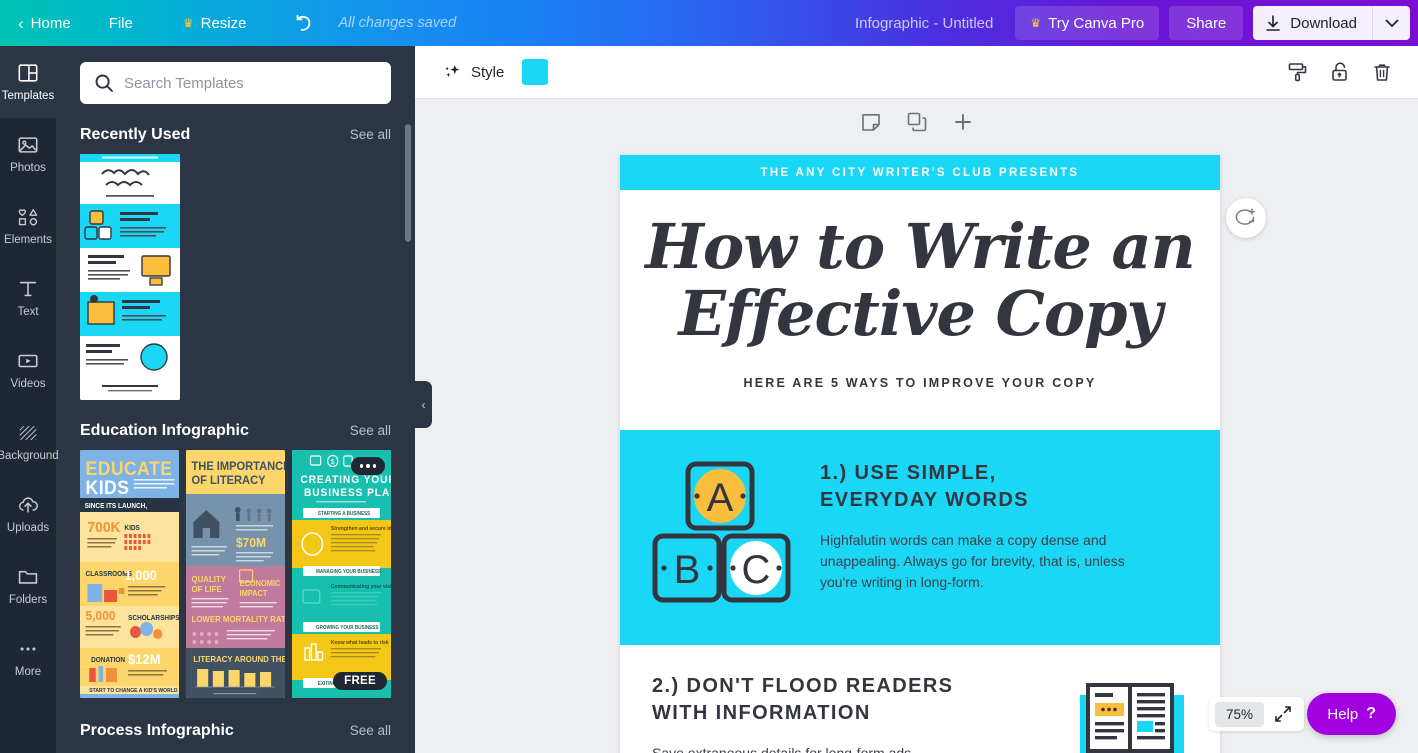  Describe the element at coordinates (28, 298) in the screenshot. I see `sidebar-item-text: Text` at that location.